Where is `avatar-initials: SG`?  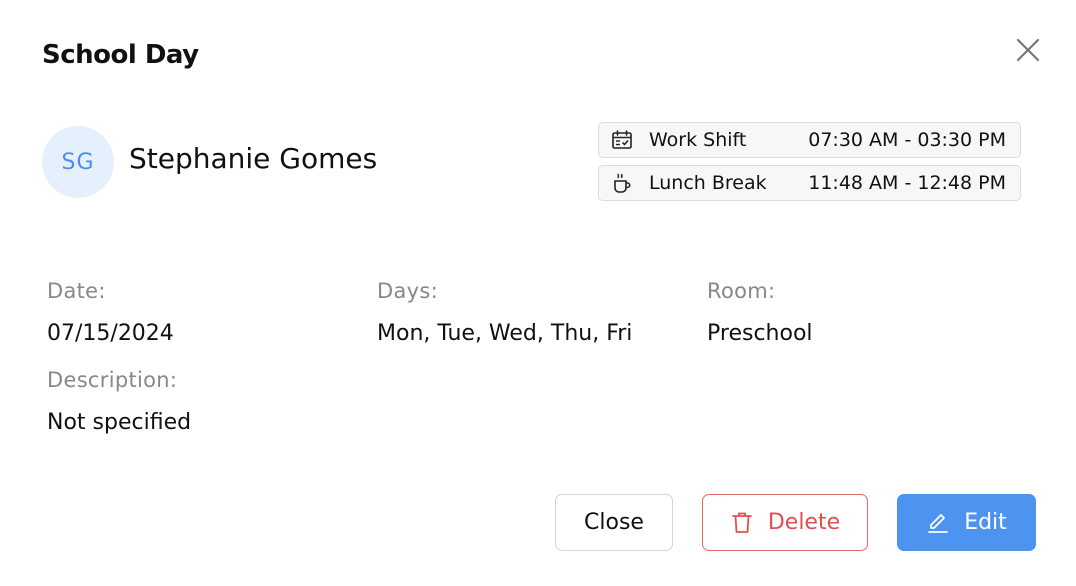 avatar-initials: SG is located at coordinates (78, 162).